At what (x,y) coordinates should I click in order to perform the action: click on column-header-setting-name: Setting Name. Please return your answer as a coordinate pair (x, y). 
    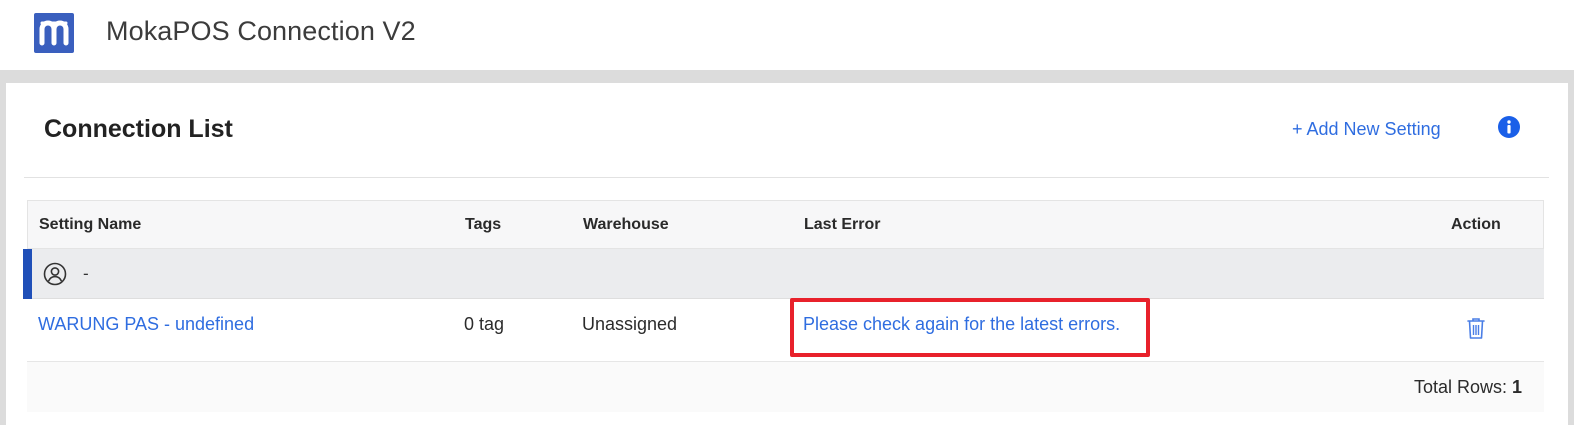
    Looking at the image, I should click on (90, 225).